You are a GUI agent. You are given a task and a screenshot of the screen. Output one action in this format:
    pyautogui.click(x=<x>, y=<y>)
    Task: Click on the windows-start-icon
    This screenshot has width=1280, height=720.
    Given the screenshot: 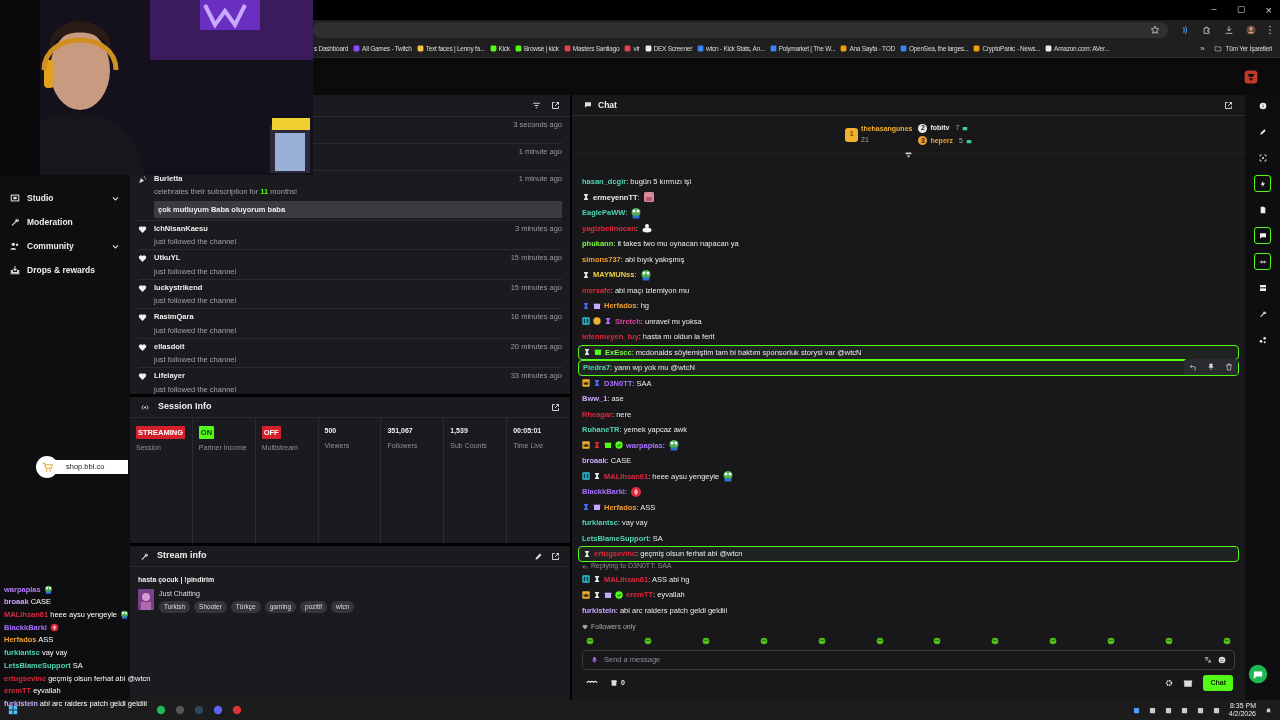 What is the action you would take?
    pyautogui.click(x=13, y=710)
    